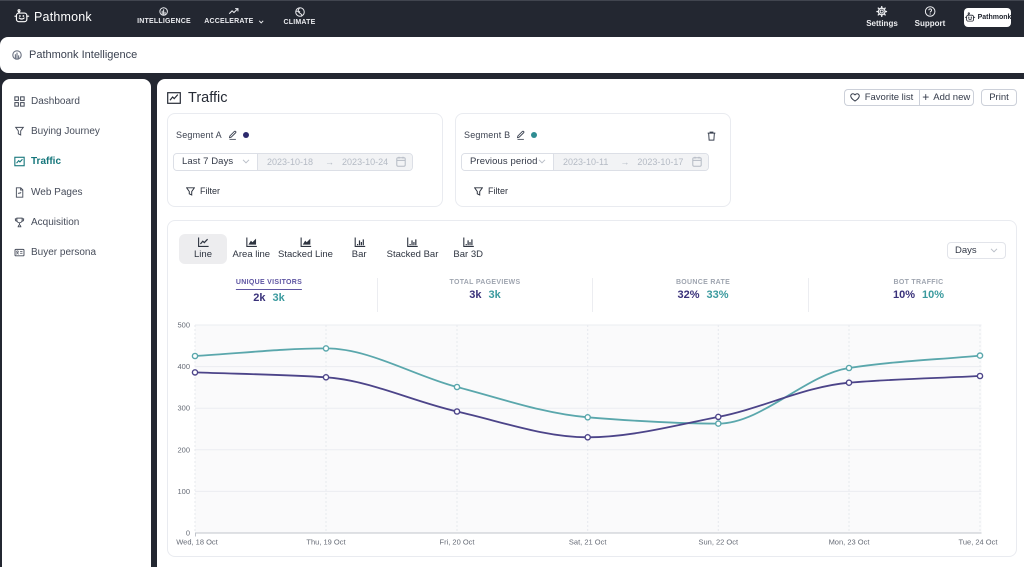 This screenshot has height=567, width=1024. What do you see at coordinates (979, 542) in the screenshot?
I see `svg-text: Tue, 24 Oct` at bounding box center [979, 542].